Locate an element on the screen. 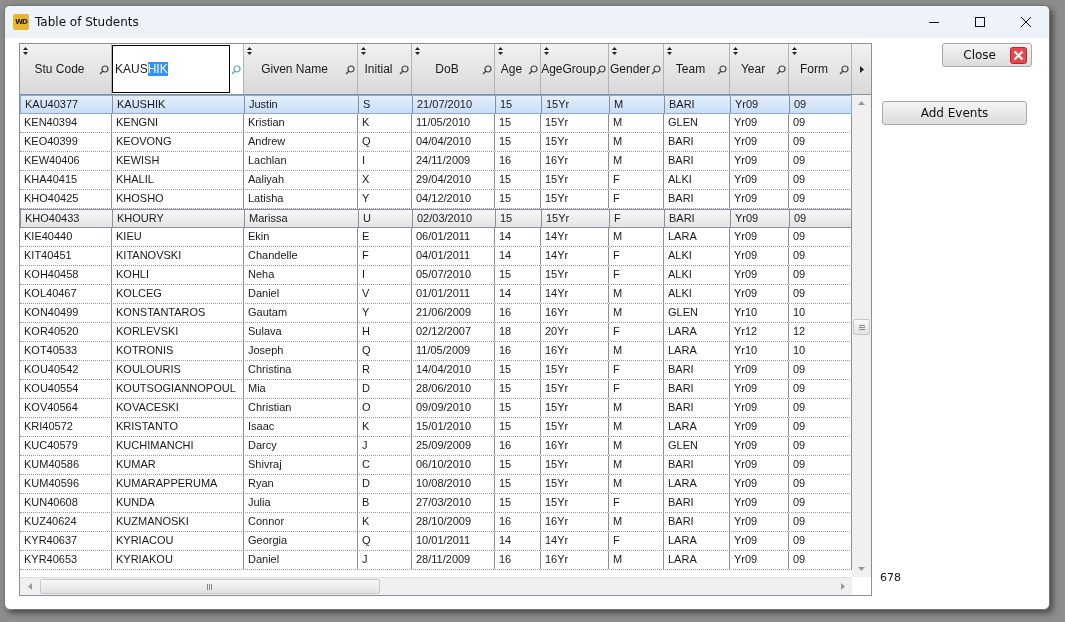 The image size is (1065, 622). table-cell: KYR40637 is located at coordinates (66, 541).